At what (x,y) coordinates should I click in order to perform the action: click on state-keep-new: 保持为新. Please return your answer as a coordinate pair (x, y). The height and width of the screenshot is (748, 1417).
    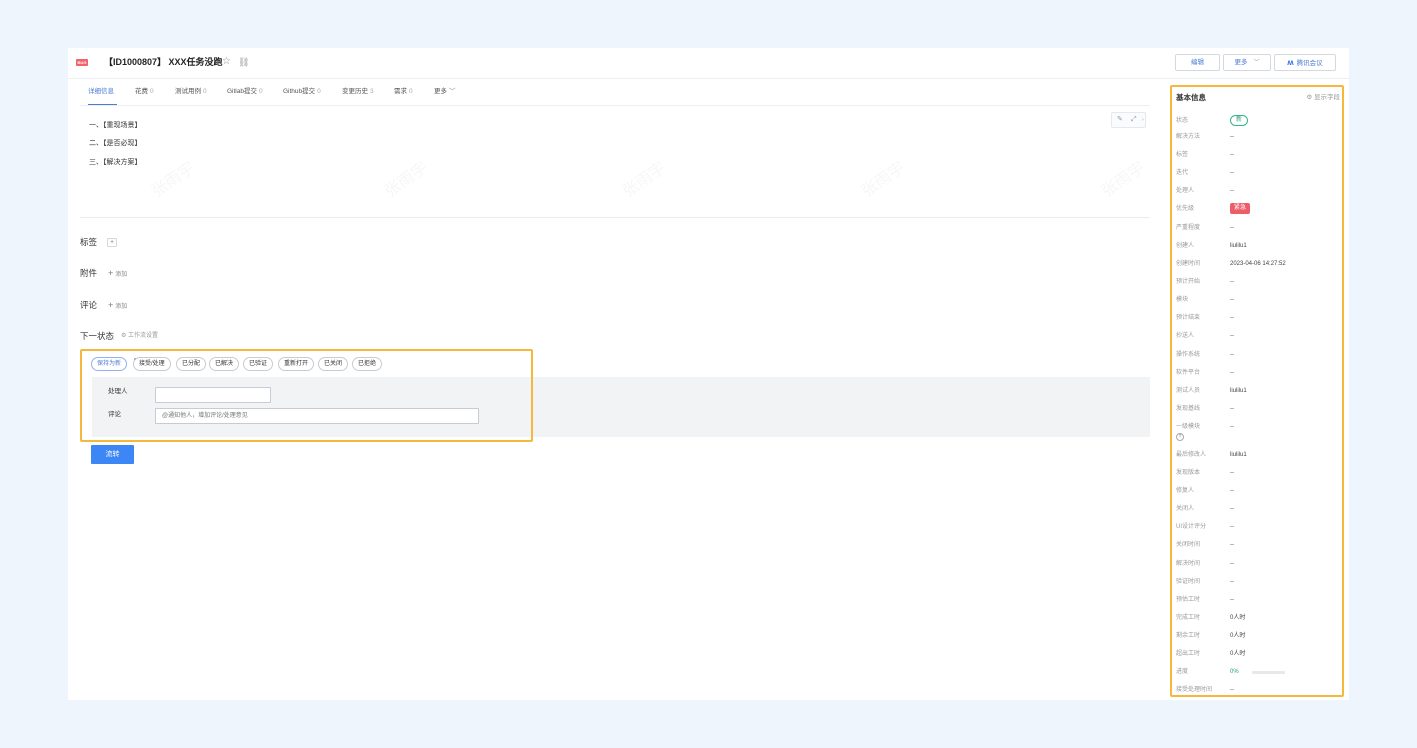
    Looking at the image, I should click on (115, 364).